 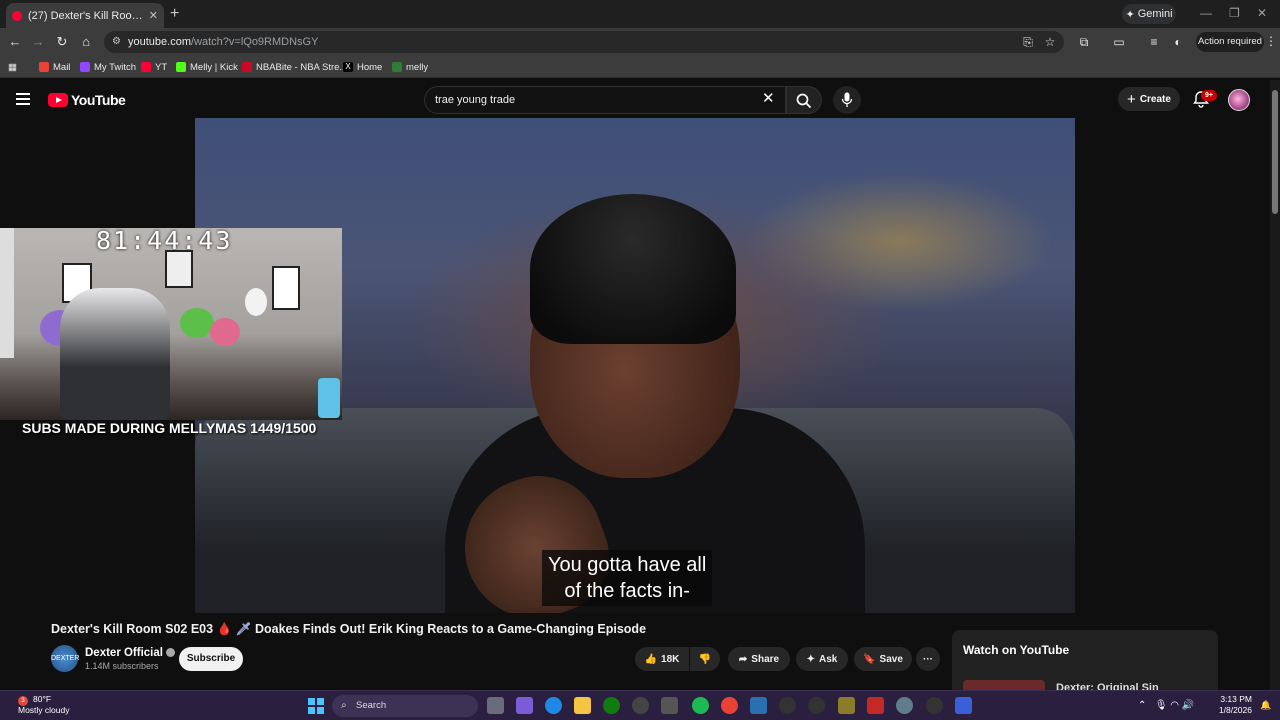 What do you see at coordinates (670, 659) in the screenshot?
I see `like-count: 18K` at bounding box center [670, 659].